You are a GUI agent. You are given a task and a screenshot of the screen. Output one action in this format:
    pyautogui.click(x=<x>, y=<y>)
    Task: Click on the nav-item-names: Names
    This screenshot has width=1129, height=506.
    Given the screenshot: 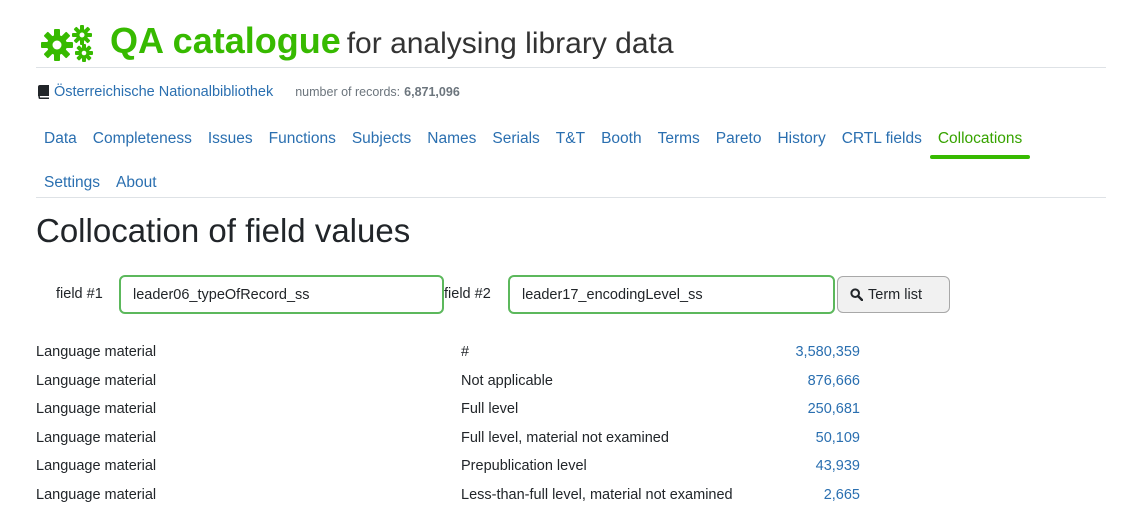 What is the action you would take?
    pyautogui.click(x=451, y=141)
    